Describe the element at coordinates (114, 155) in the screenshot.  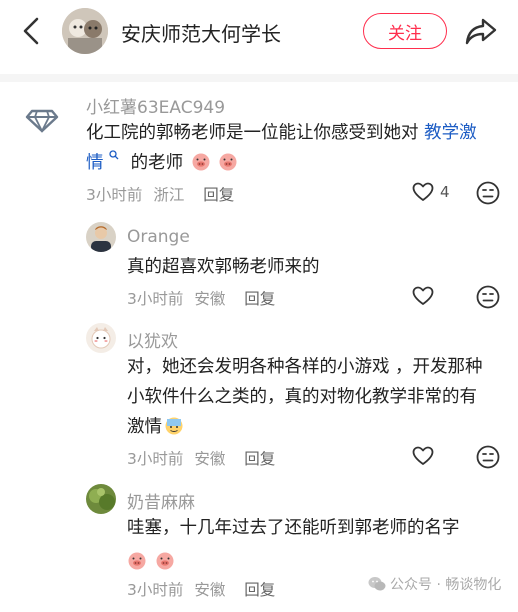
I see `hashtag-search-icon` at that location.